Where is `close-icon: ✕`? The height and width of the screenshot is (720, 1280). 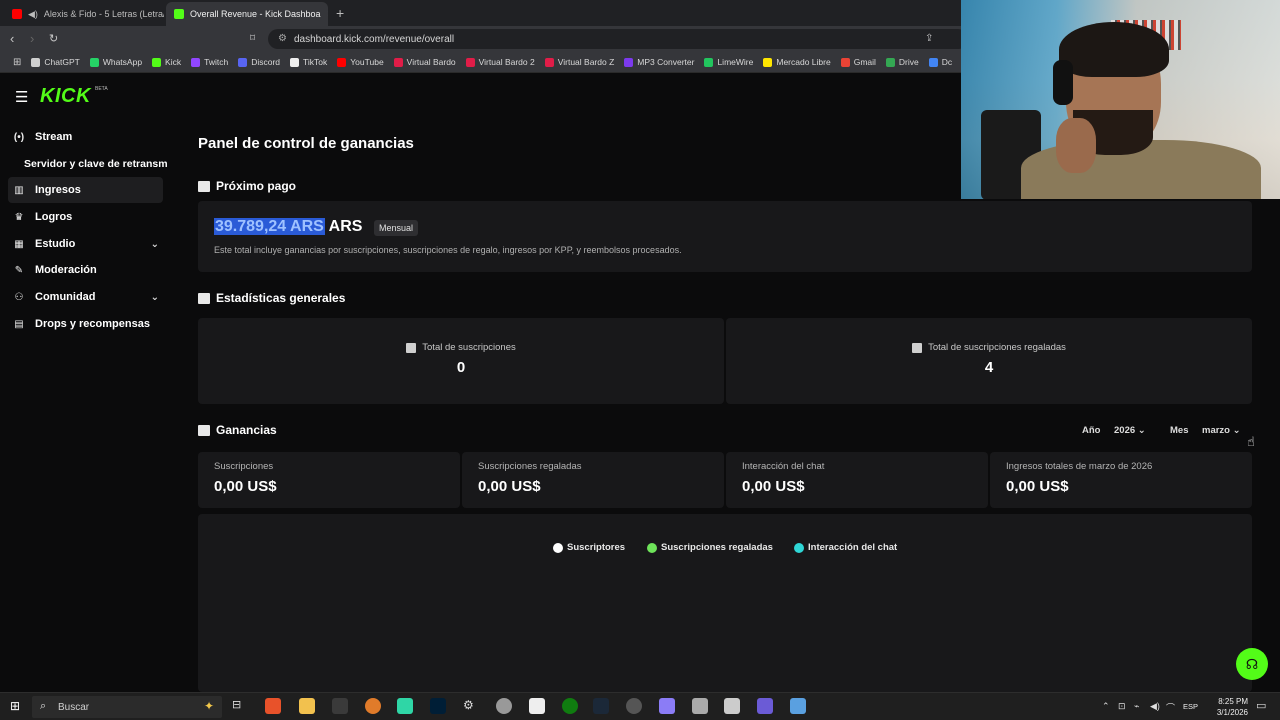
close-icon: ✕ is located at coordinates (327, 14).